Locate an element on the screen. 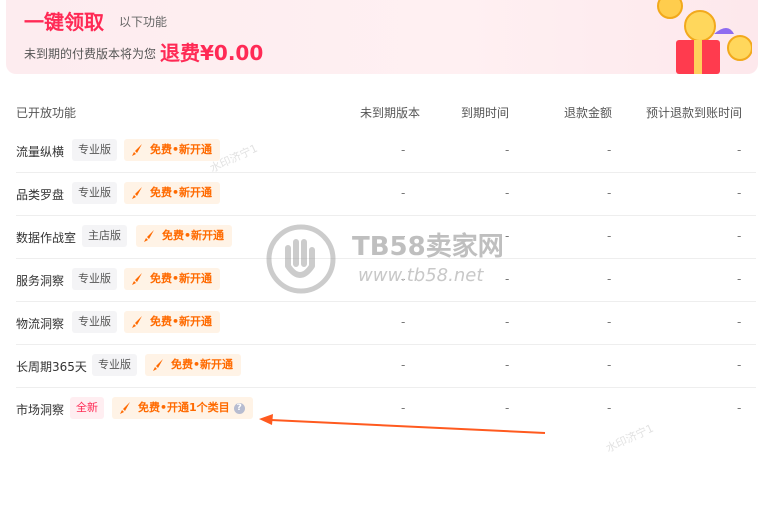  header-expiry: 到期时间 is located at coordinates (485, 113).